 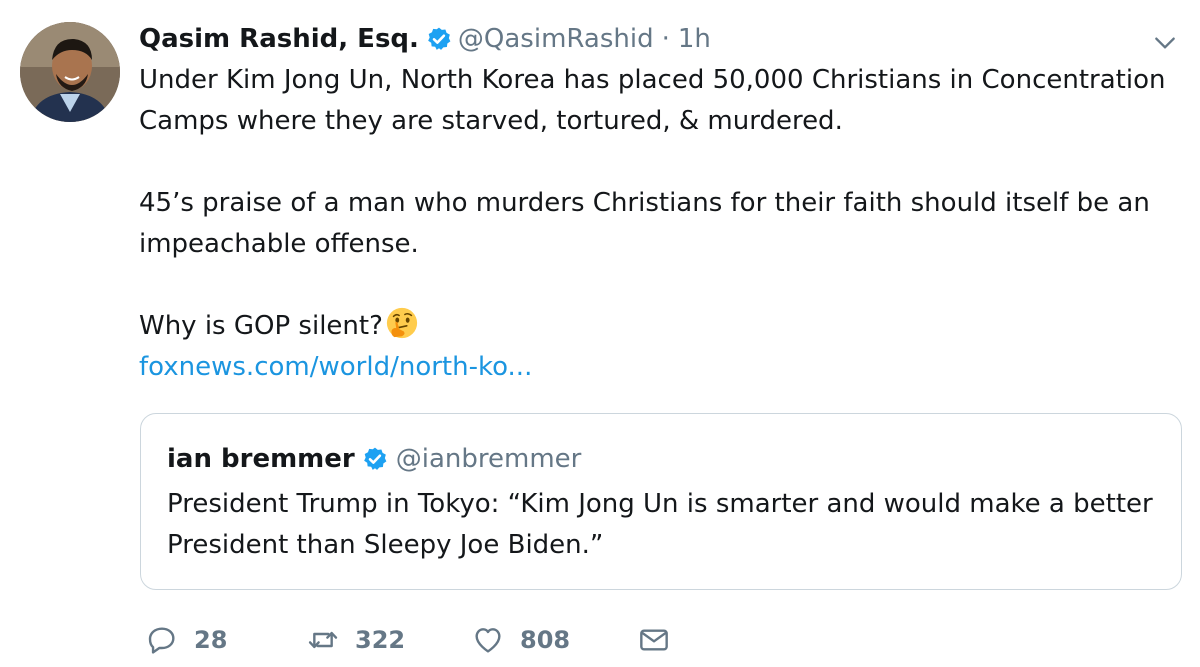 I want to click on reply-count: 28, so click(x=211, y=640).